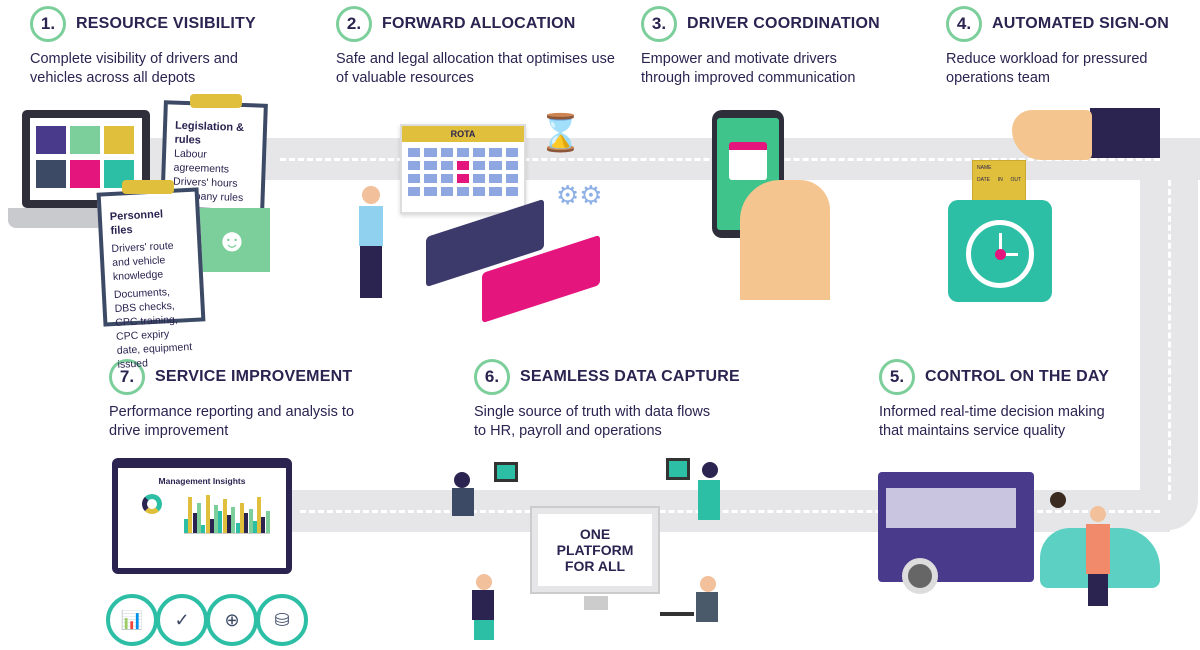 The width and height of the screenshot is (1200, 650). Describe the element at coordinates (596, 603) in the screenshot. I see `monitor-stand` at that location.